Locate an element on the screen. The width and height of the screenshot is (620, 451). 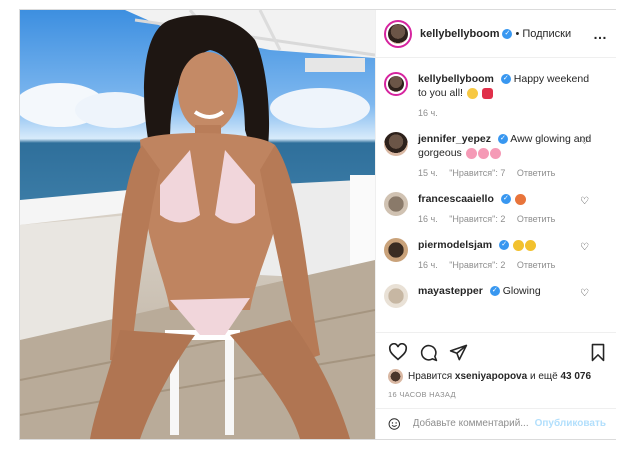
comment-body: mayastepper ✓ Glowing is located at coordinates (505, 291).